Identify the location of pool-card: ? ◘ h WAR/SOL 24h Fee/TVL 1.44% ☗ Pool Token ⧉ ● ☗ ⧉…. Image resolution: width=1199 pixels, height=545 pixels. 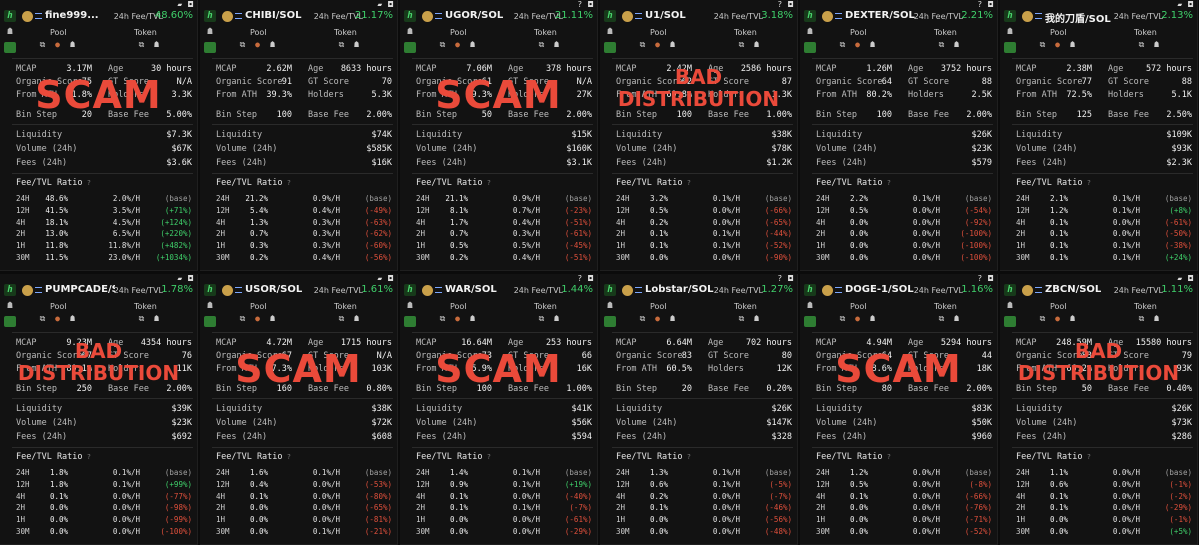
(499, 409).